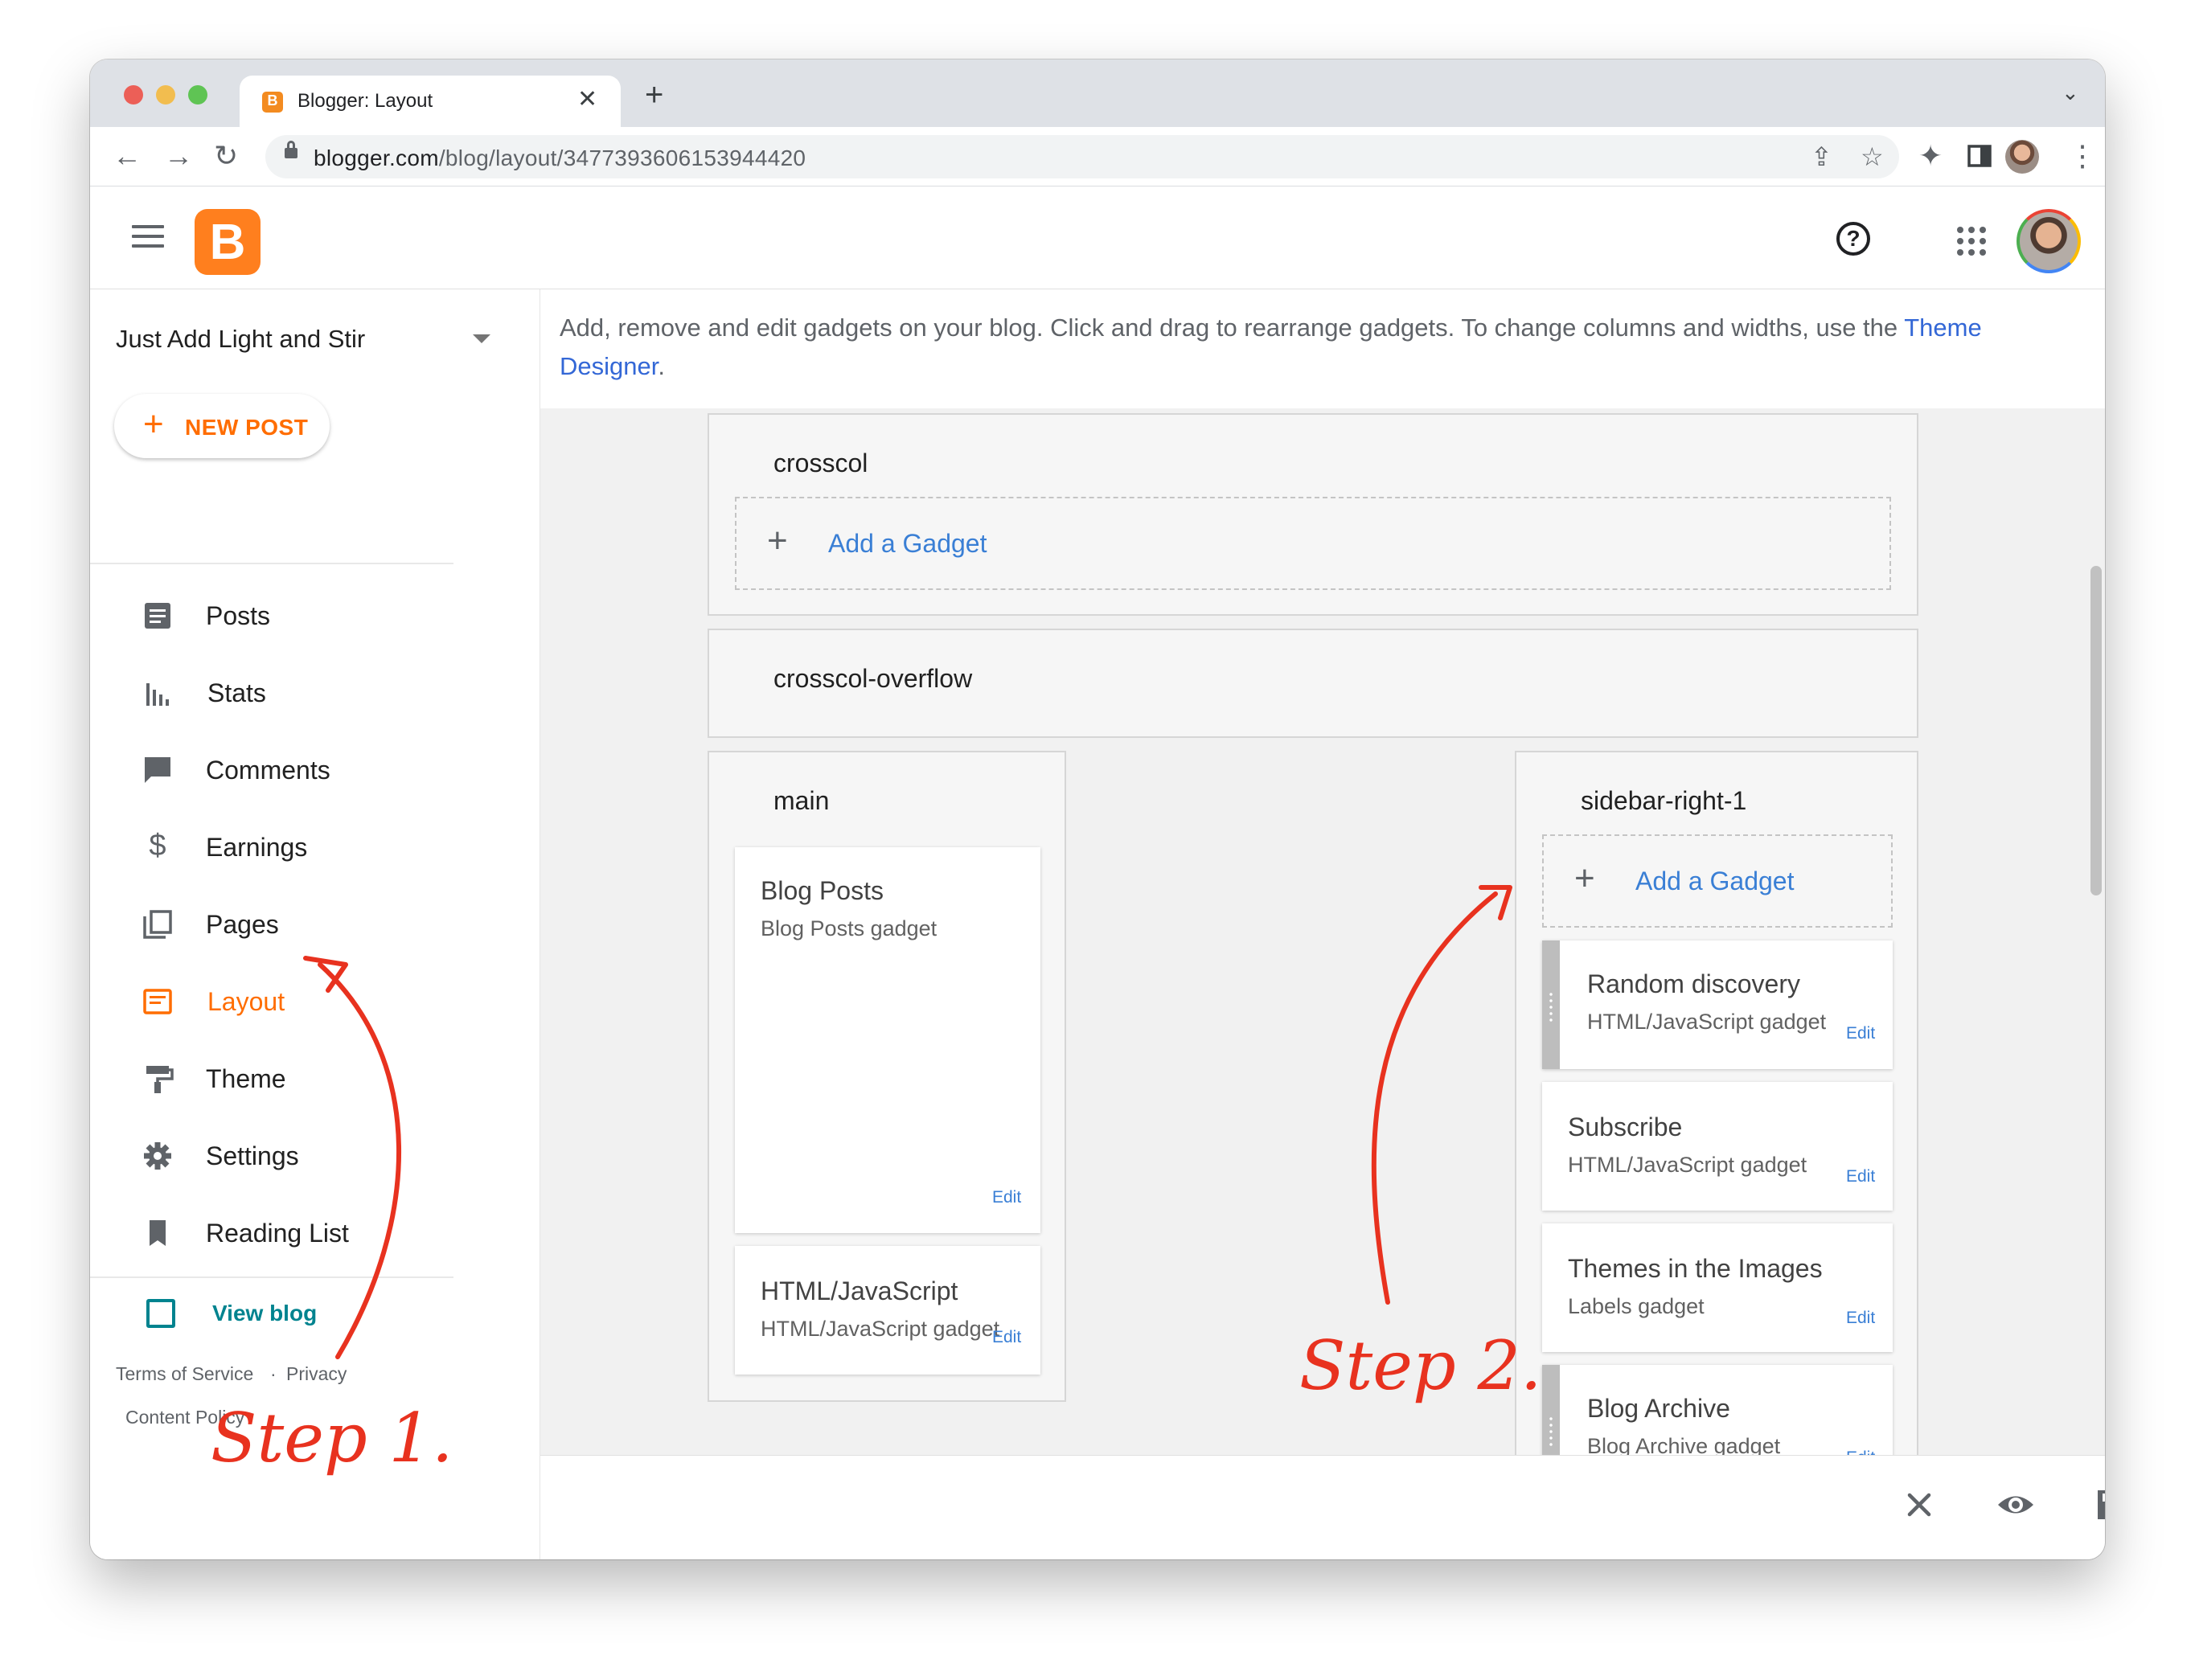  I want to click on step-2-annotation: Step 2., so click(1420, 1365).